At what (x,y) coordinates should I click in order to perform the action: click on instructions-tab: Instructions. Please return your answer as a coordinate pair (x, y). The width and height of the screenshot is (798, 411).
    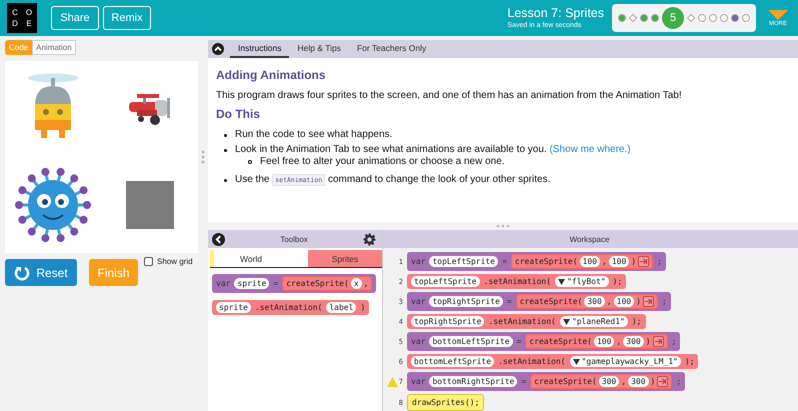
    Looking at the image, I should click on (260, 49).